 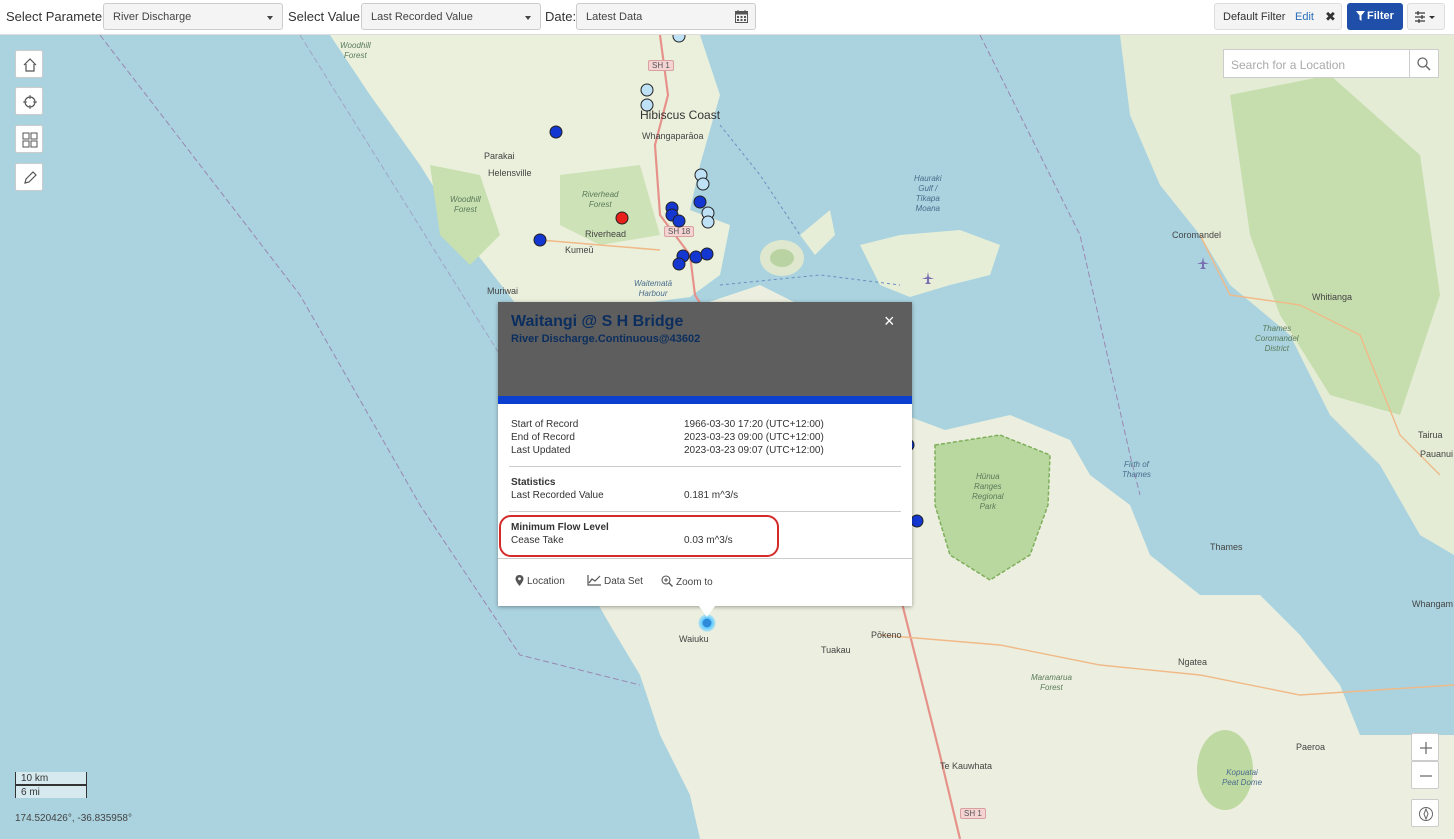 I want to click on place-label: Parakai, so click(x=499, y=156).